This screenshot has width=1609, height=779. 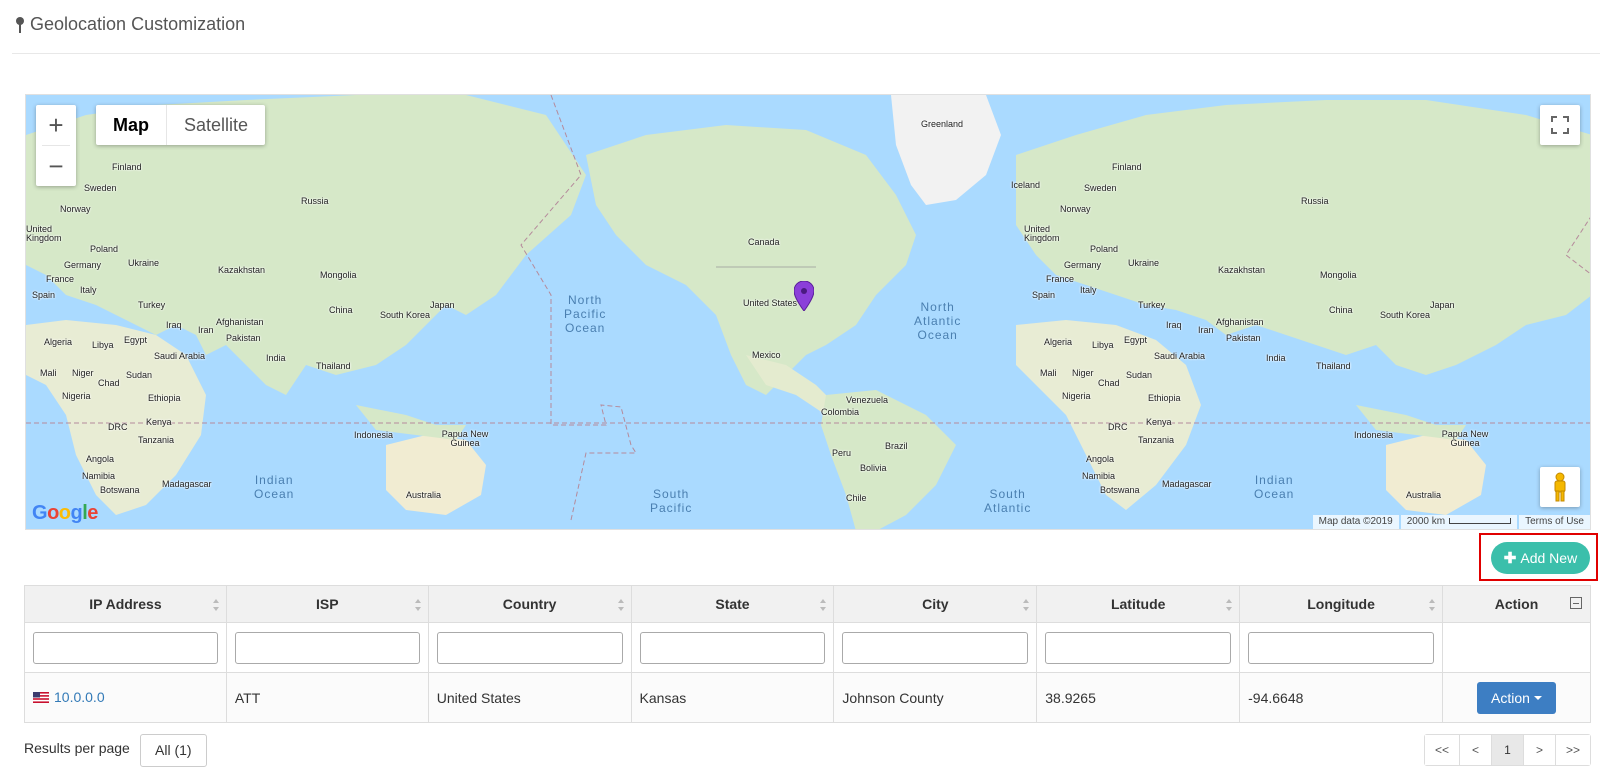 What do you see at coordinates (56, 166) in the screenshot?
I see `zoom-out-button: −` at bounding box center [56, 166].